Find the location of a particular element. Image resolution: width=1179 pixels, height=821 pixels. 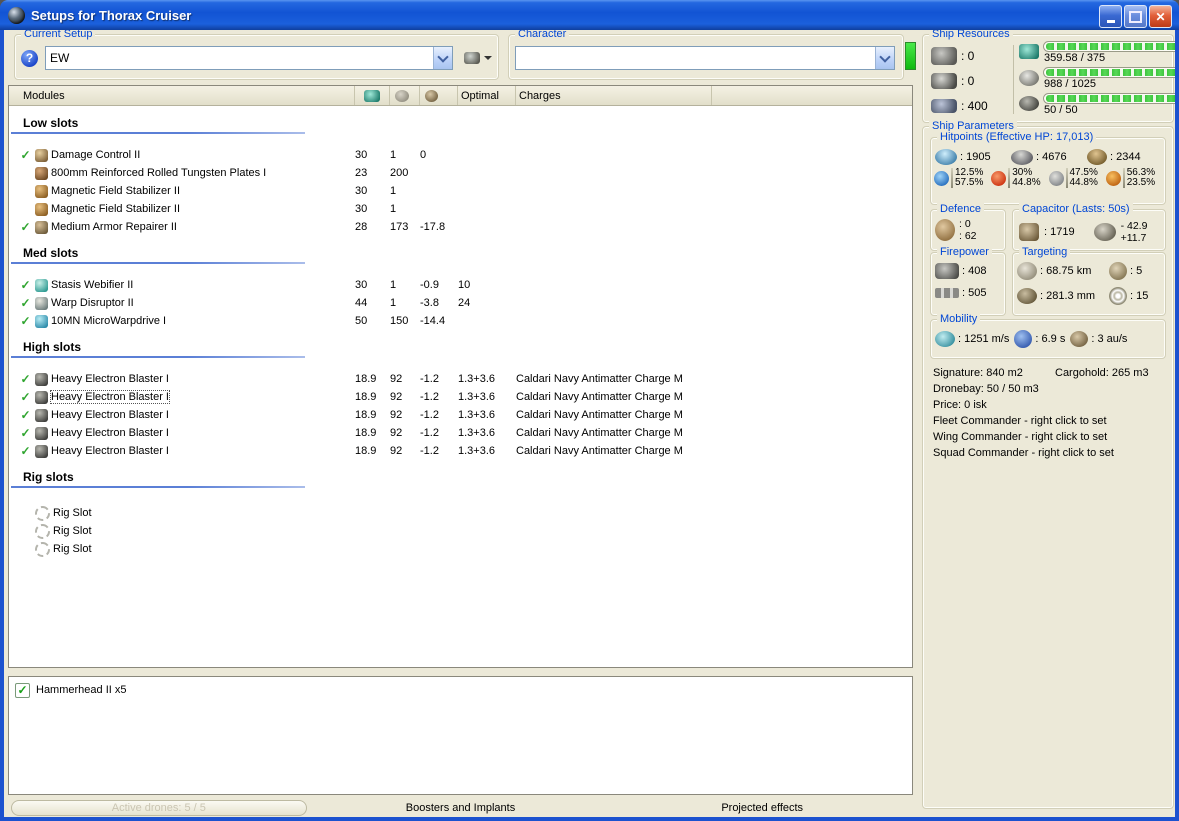

pg-value: 200 is located at coordinates (399, 173).